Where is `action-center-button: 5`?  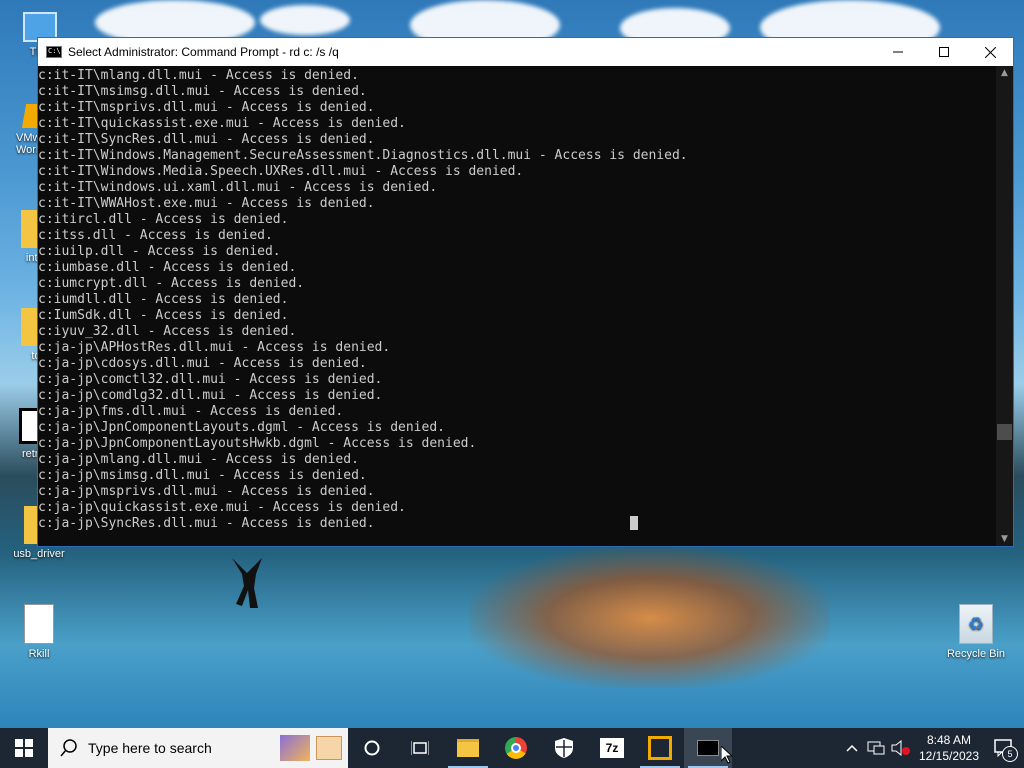 action-center-button: 5 is located at coordinates (1004, 748).